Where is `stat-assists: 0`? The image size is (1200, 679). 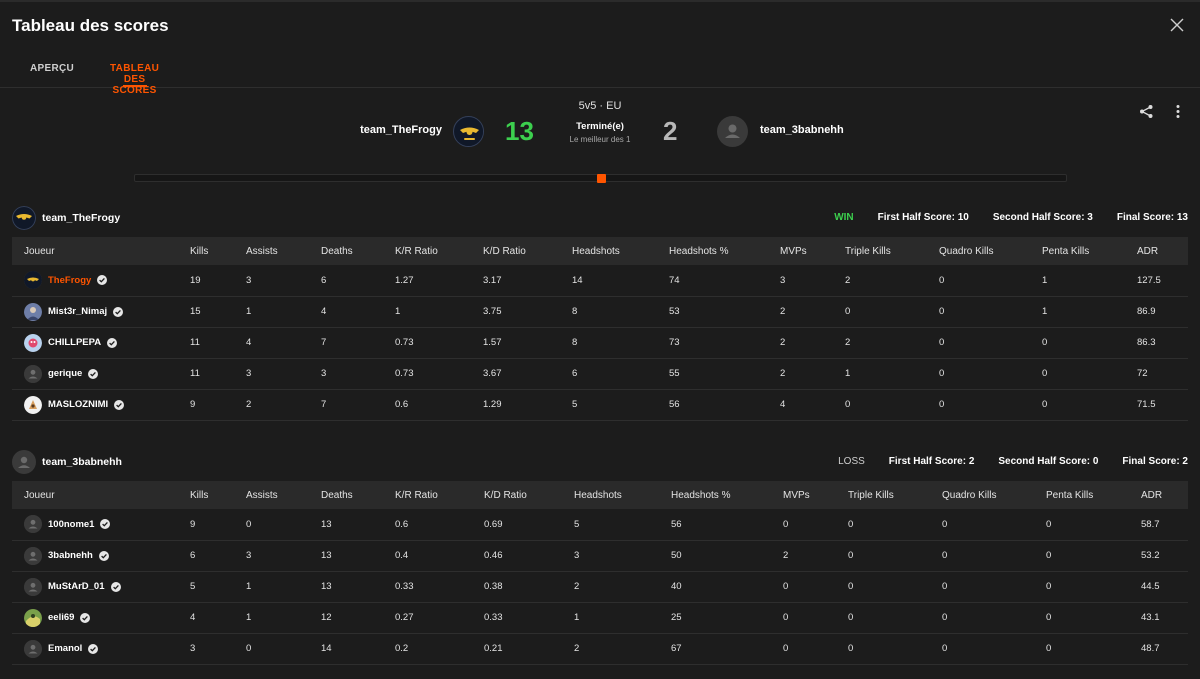
stat-assists: 0 is located at coordinates (271, 525).